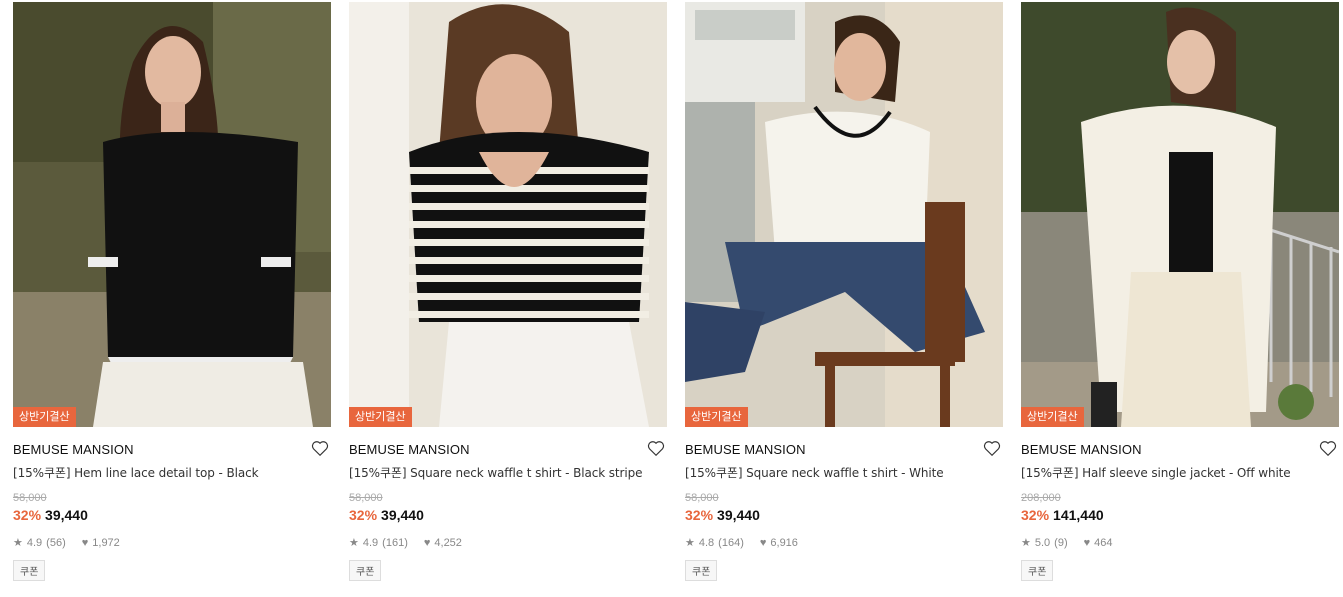 This screenshot has width=1343, height=597. I want to click on review-count: (56), so click(56, 542).